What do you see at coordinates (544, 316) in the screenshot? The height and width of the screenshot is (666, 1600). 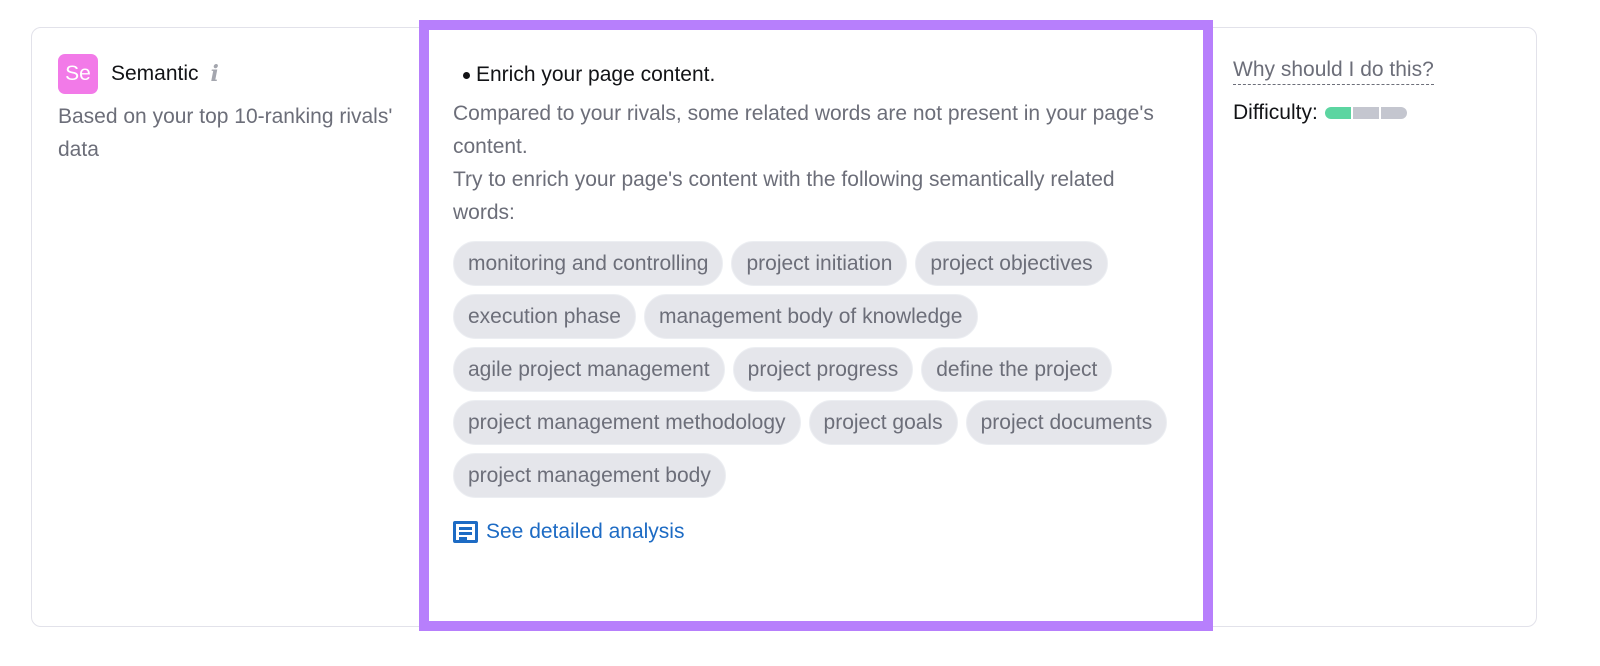 I see `related-word-chip: execution phase` at bounding box center [544, 316].